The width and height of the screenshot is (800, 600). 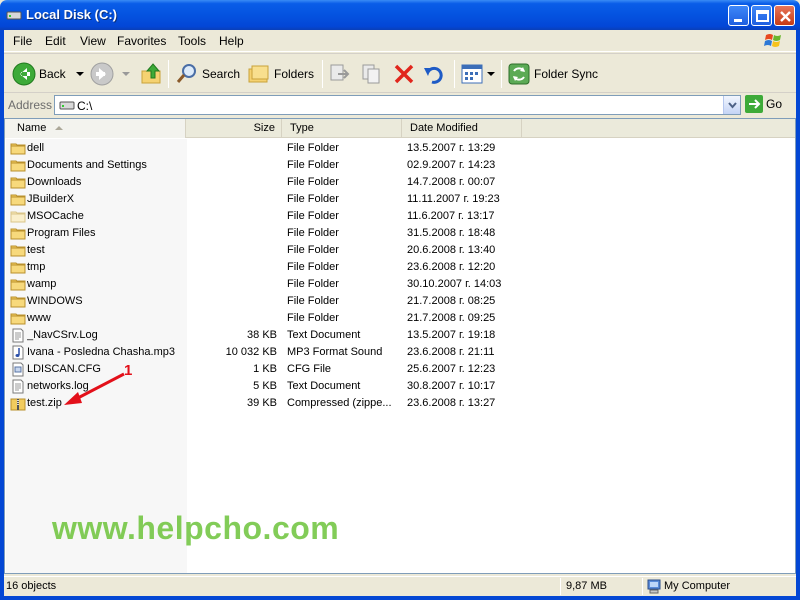 I want to click on window-frame-right, so click(x=798, y=315).